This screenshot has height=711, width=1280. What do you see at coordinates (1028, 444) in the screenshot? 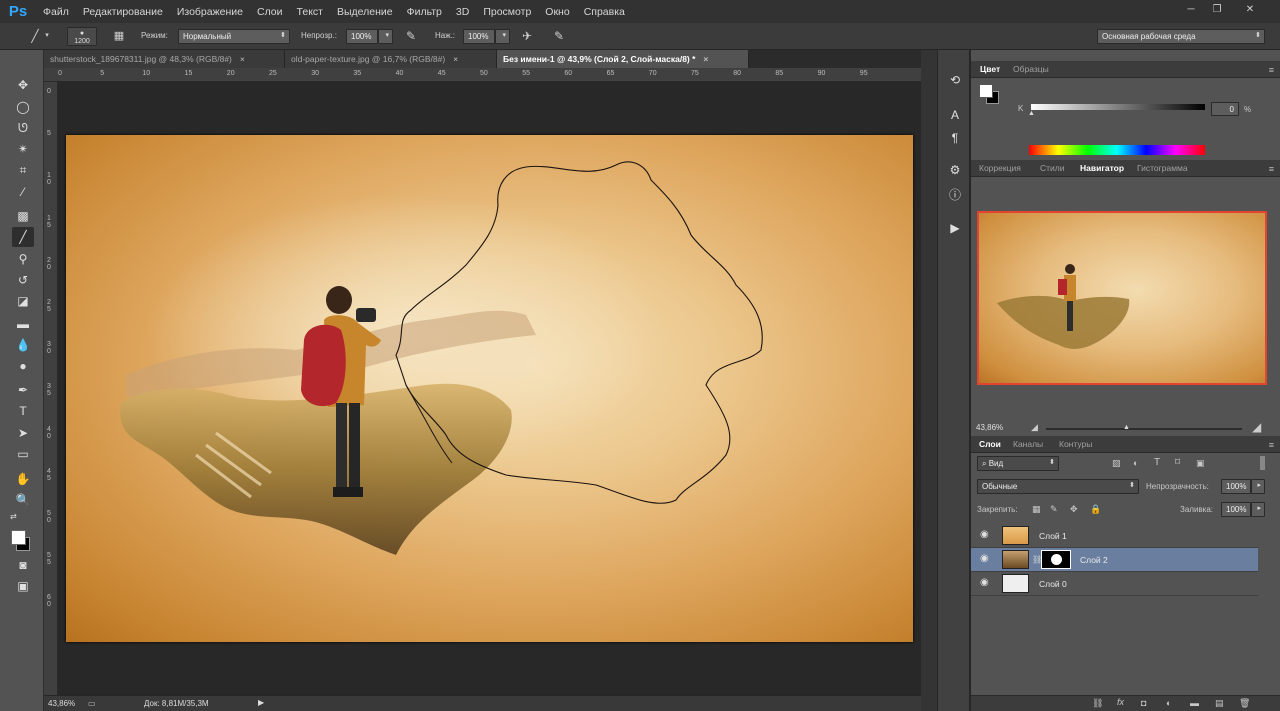
I see `tab-channels: Каналы` at bounding box center [1028, 444].